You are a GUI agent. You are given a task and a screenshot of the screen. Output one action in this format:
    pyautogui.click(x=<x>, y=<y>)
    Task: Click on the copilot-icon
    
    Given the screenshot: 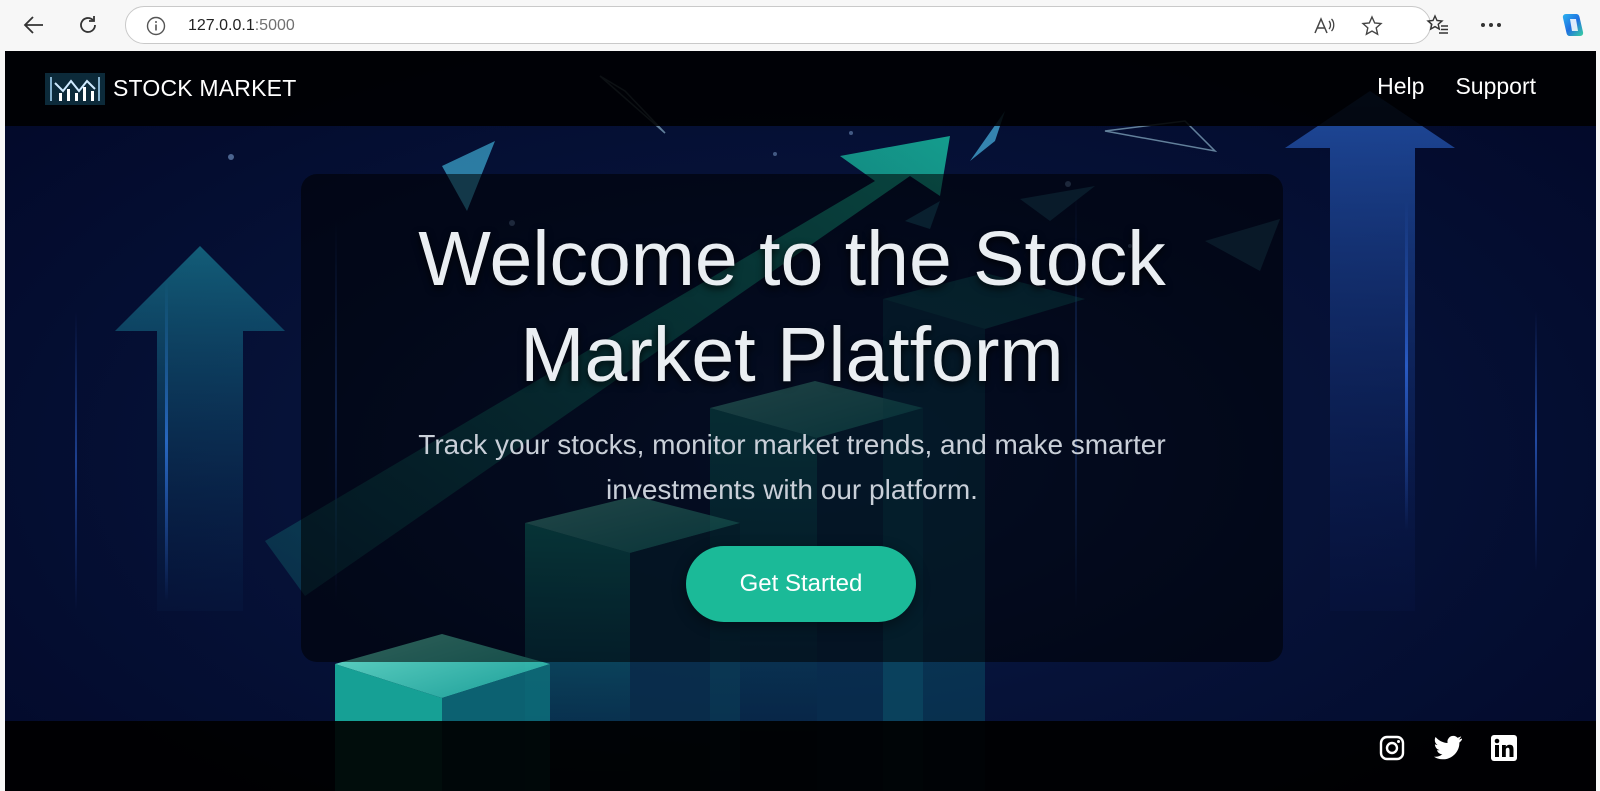 What is the action you would take?
    pyautogui.click(x=1573, y=25)
    